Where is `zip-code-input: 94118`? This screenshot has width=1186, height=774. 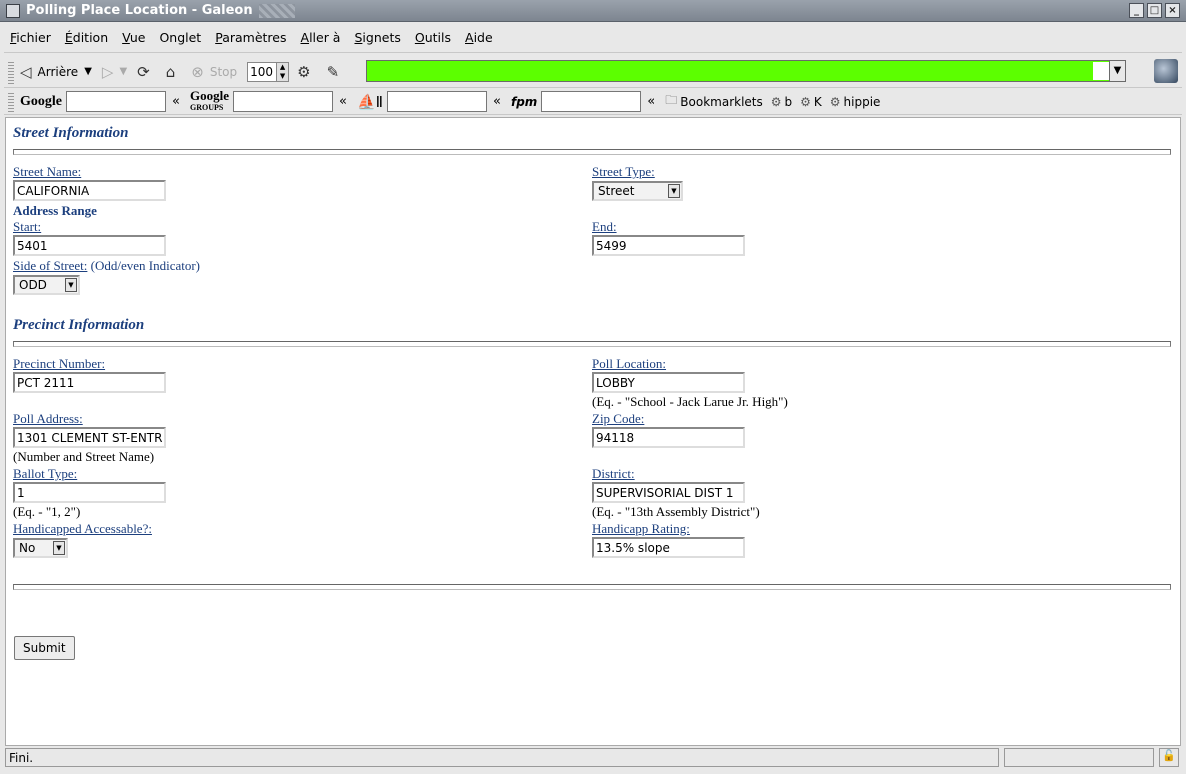 zip-code-input: 94118 is located at coordinates (668, 437).